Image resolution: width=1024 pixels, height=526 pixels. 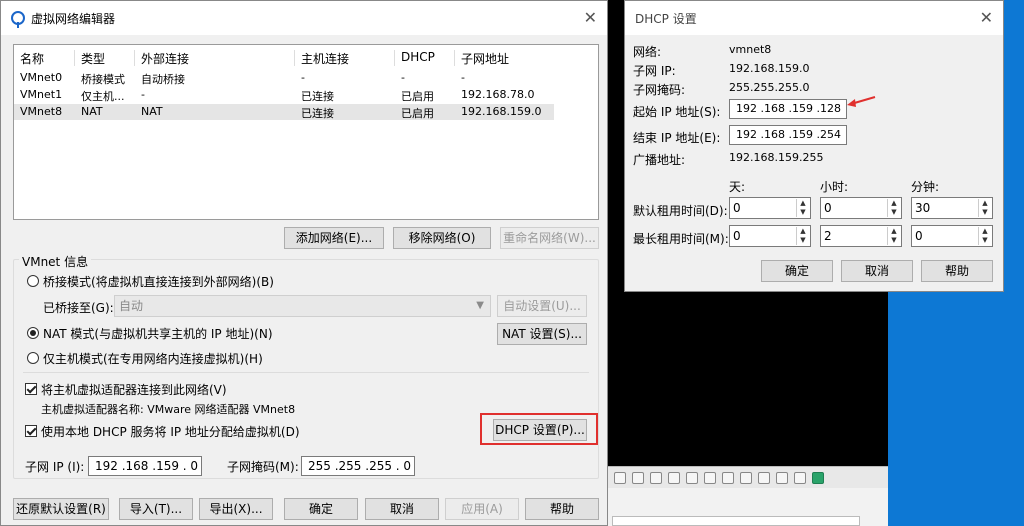 What do you see at coordinates (800, 477) in the screenshot?
I see `camera-icon` at bounding box center [800, 477].